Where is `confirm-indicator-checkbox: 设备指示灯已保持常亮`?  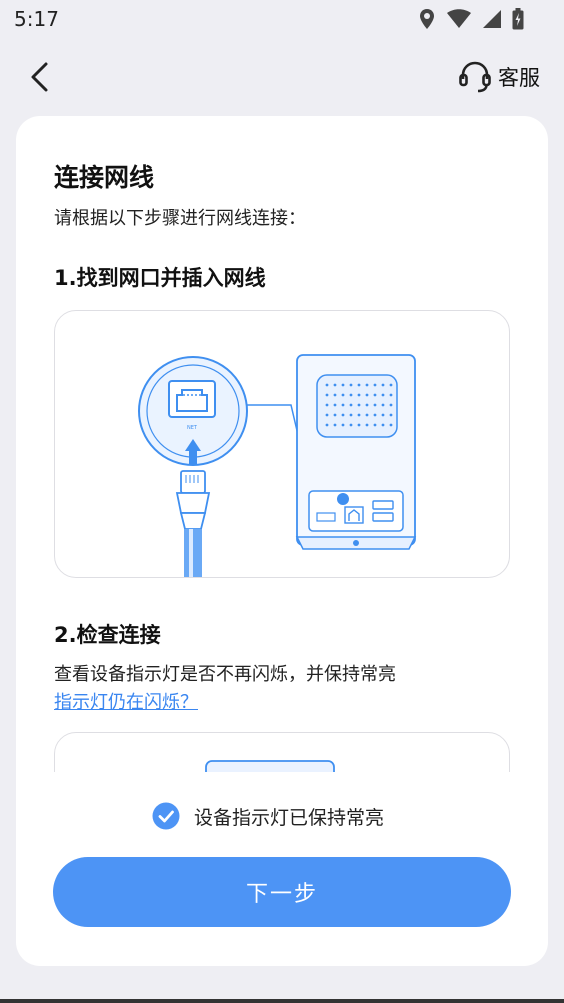
confirm-indicator-checkbox: 设备指示灯已保持常亮 is located at coordinates (268, 816).